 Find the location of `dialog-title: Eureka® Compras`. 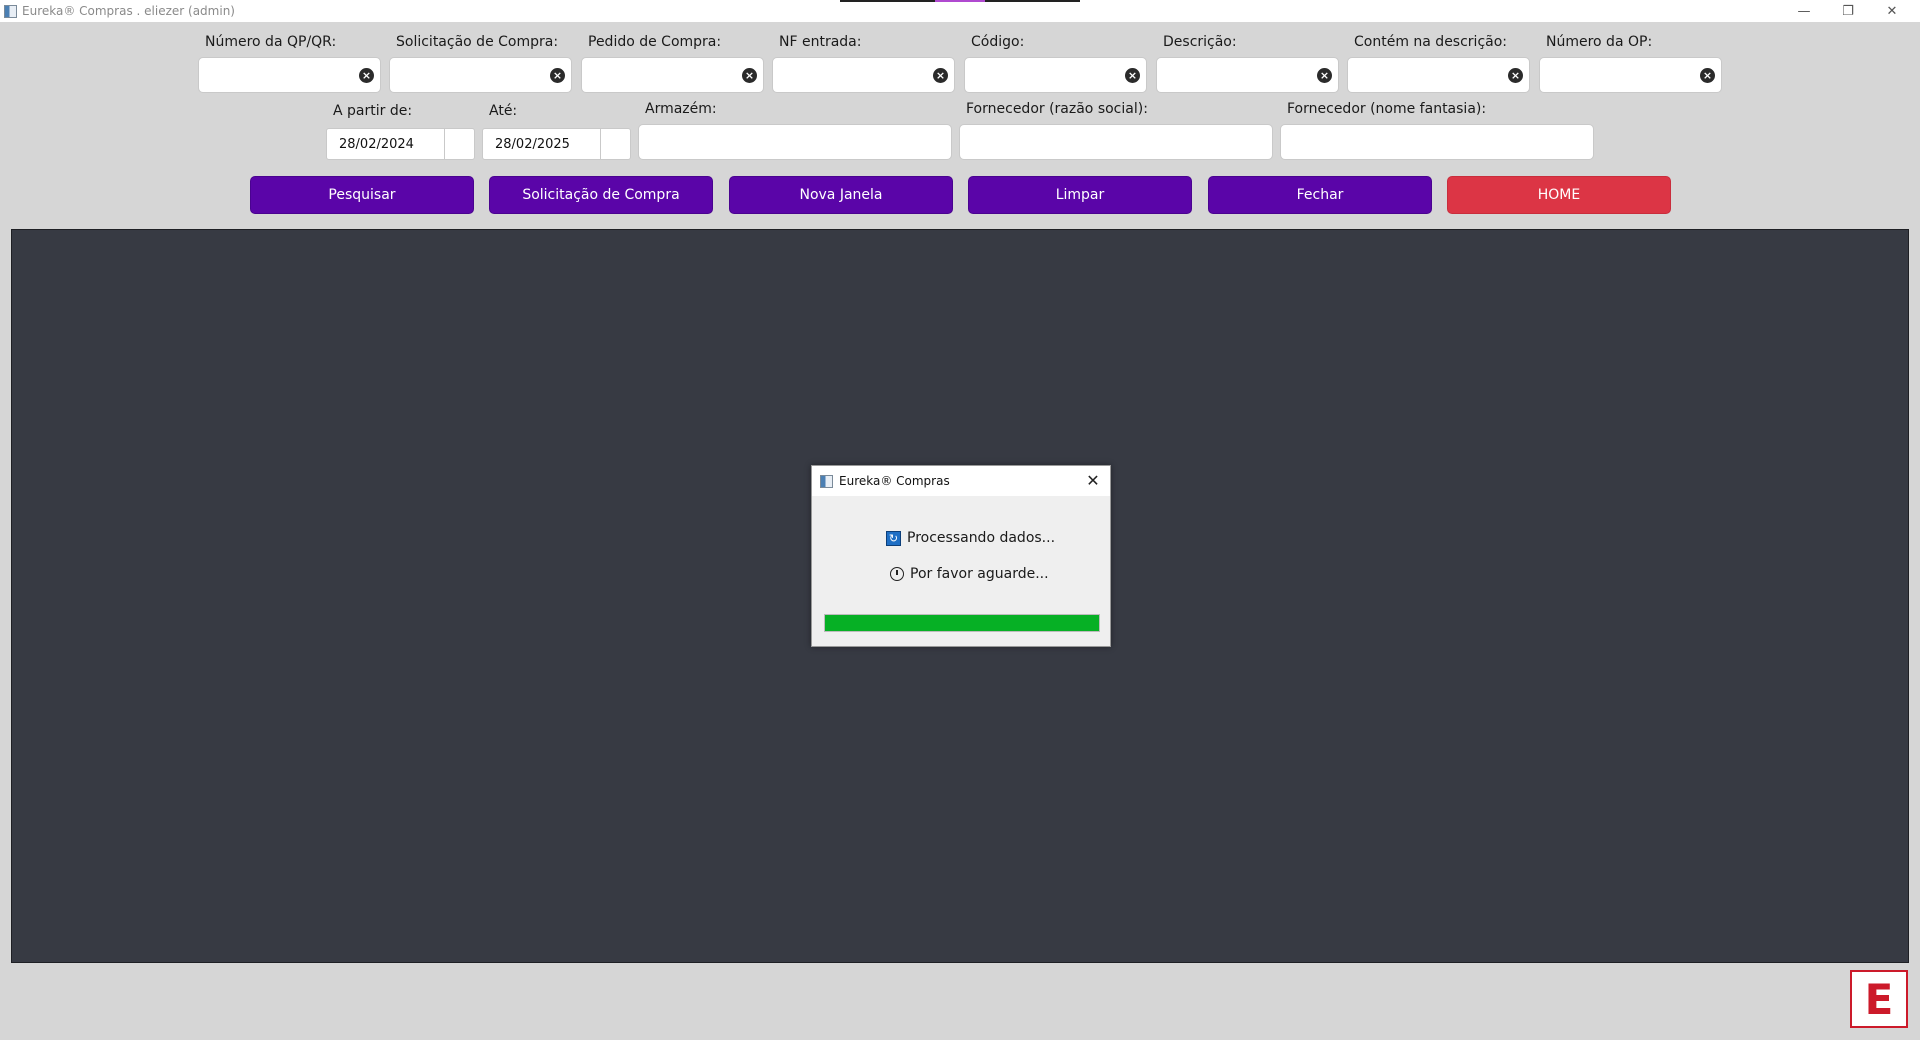

dialog-title: Eureka® Compras is located at coordinates (894, 481).